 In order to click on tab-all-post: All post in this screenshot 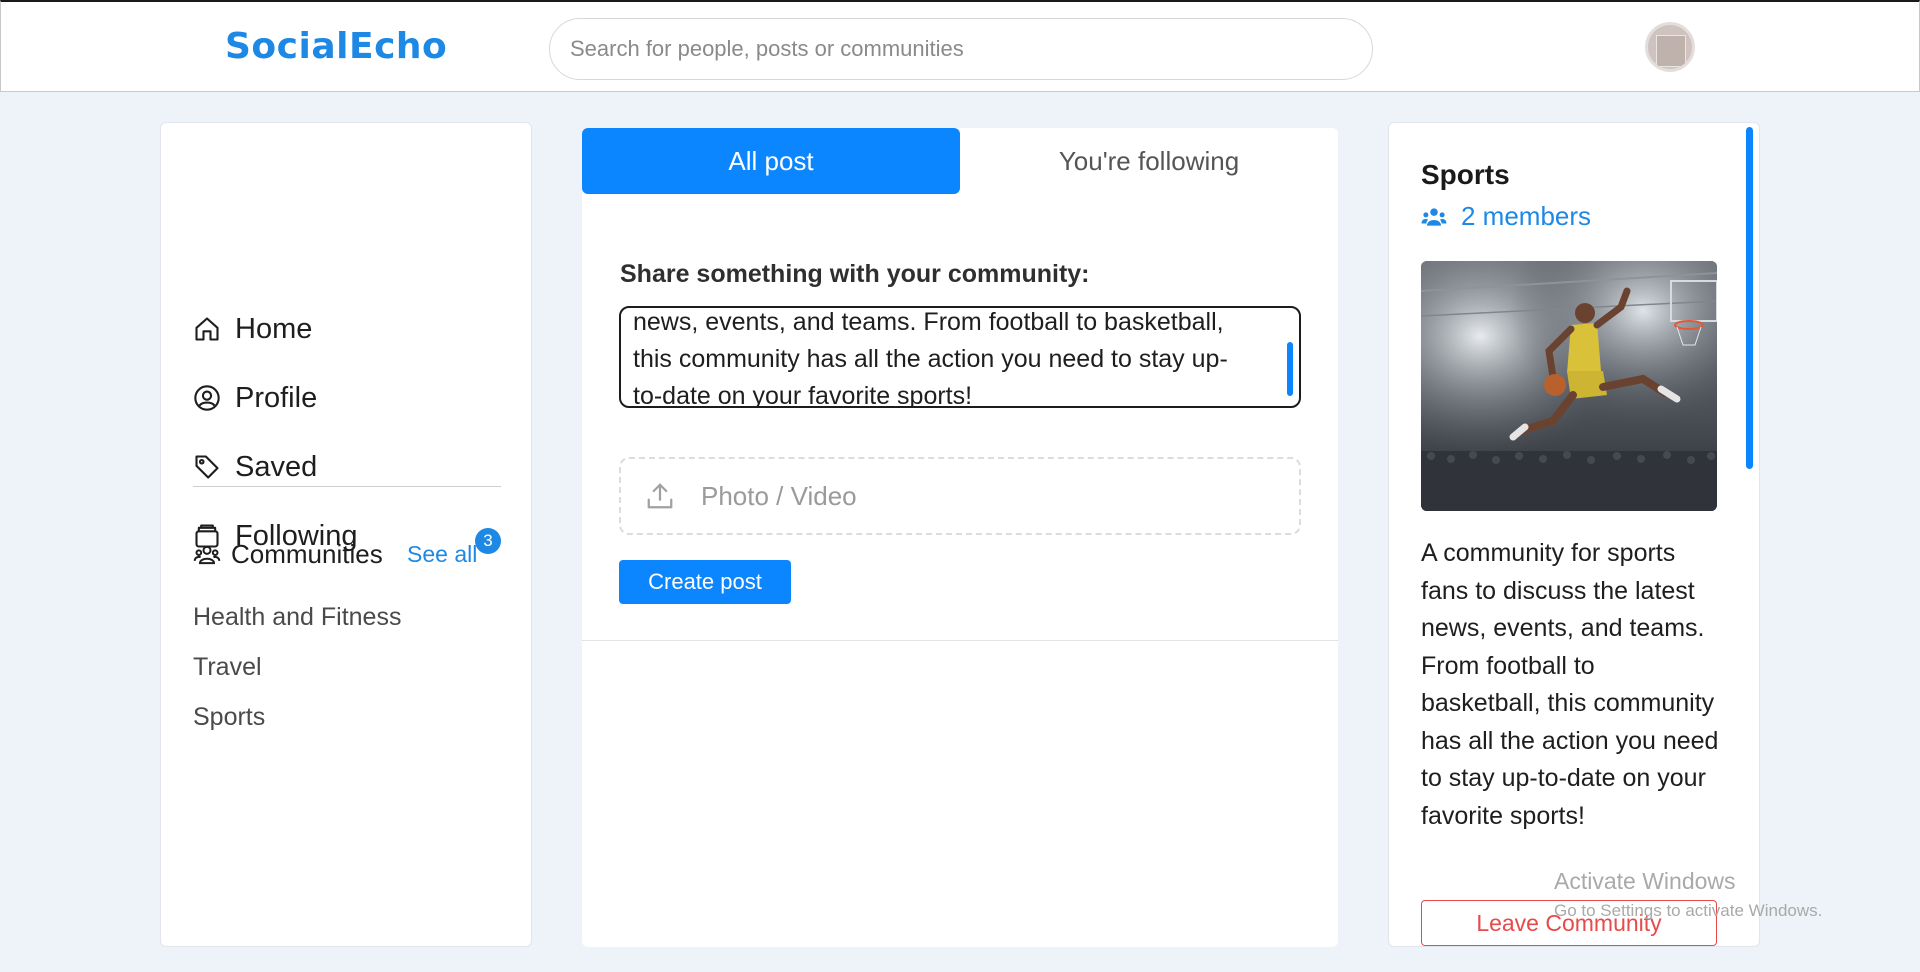, I will do `click(771, 161)`.